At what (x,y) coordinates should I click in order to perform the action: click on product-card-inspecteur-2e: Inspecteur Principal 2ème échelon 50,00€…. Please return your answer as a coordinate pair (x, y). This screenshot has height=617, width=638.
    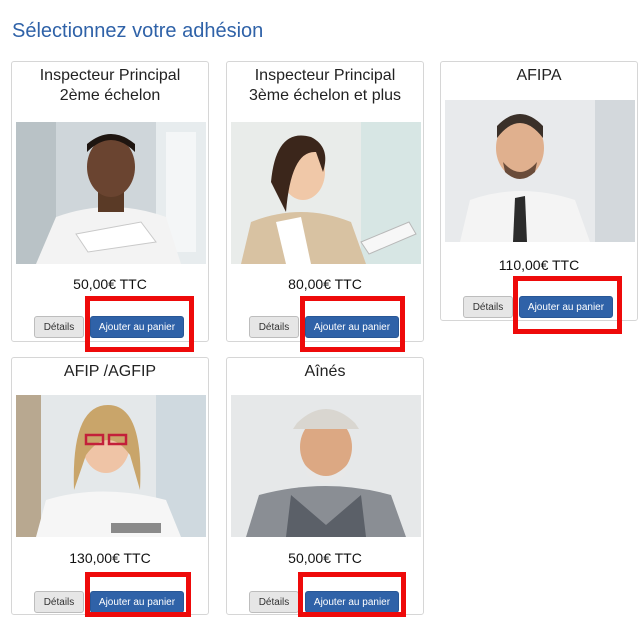
    Looking at the image, I should click on (110, 201).